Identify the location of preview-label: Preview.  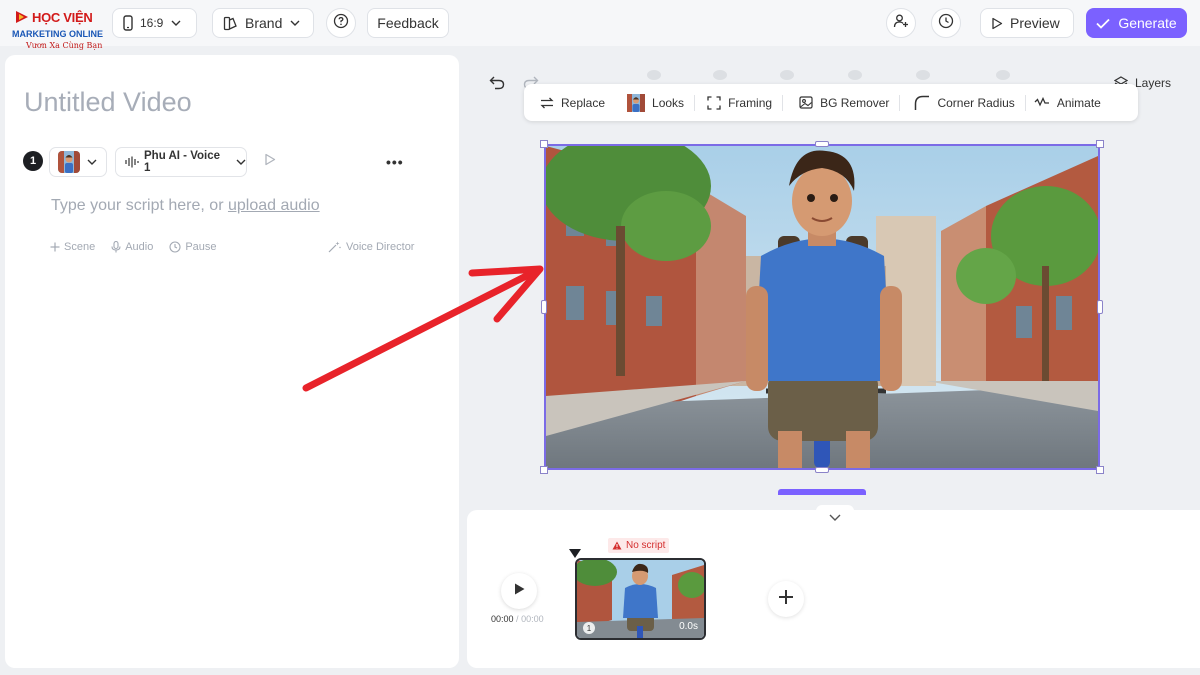
(1035, 23).